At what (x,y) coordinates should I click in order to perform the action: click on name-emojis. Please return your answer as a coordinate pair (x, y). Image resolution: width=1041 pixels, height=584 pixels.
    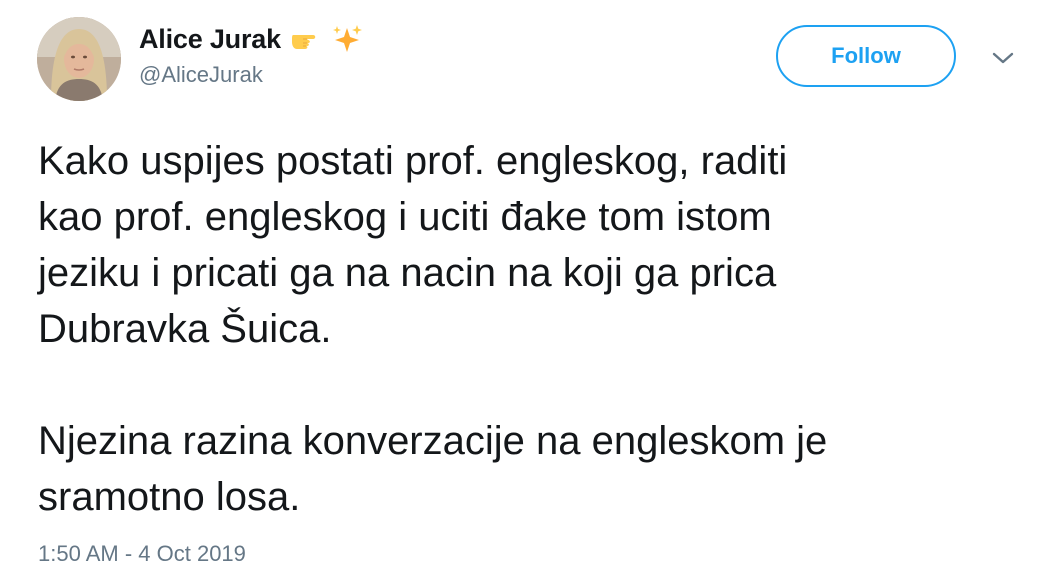
    Looking at the image, I should click on (327, 39).